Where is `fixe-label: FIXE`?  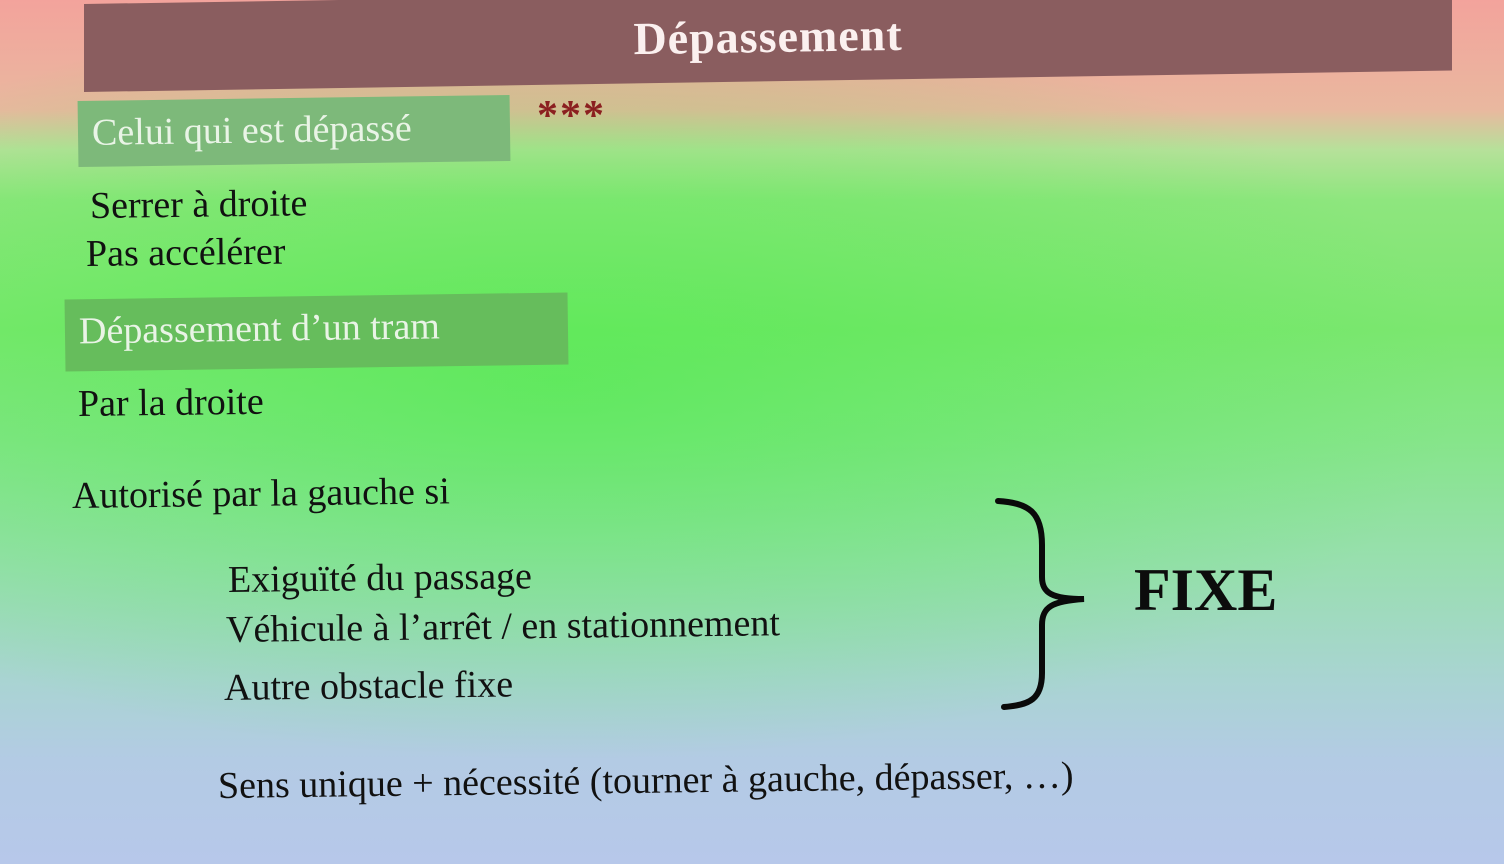 fixe-label: FIXE is located at coordinates (1206, 590).